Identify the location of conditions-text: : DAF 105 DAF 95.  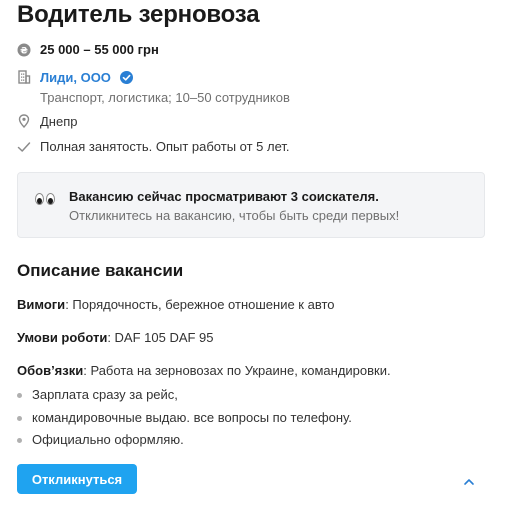
(160, 337).